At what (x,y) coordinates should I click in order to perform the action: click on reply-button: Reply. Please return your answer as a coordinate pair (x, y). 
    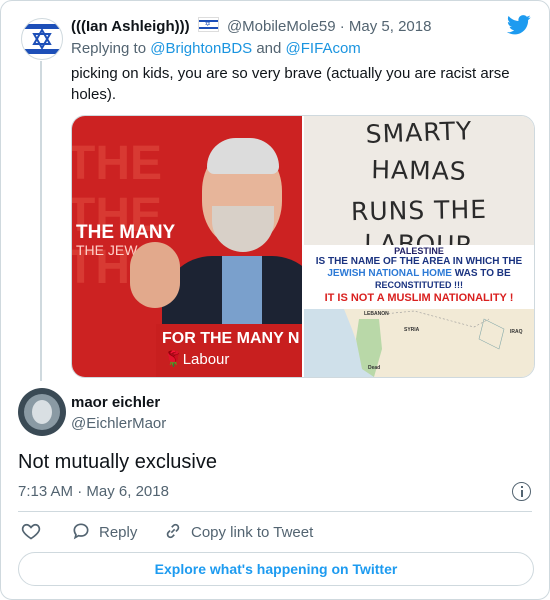
    Looking at the image, I should click on (104, 532).